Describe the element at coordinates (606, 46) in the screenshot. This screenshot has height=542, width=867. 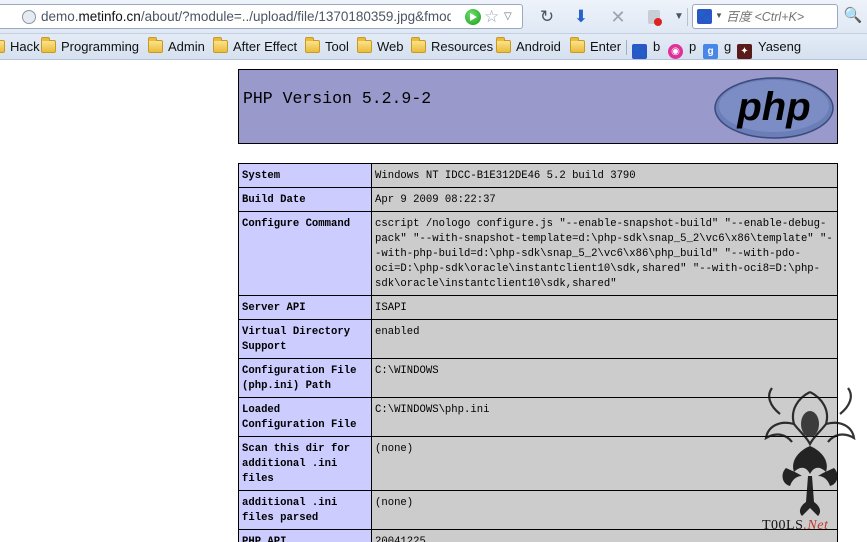
I see `bookmark-label: Enter` at that location.